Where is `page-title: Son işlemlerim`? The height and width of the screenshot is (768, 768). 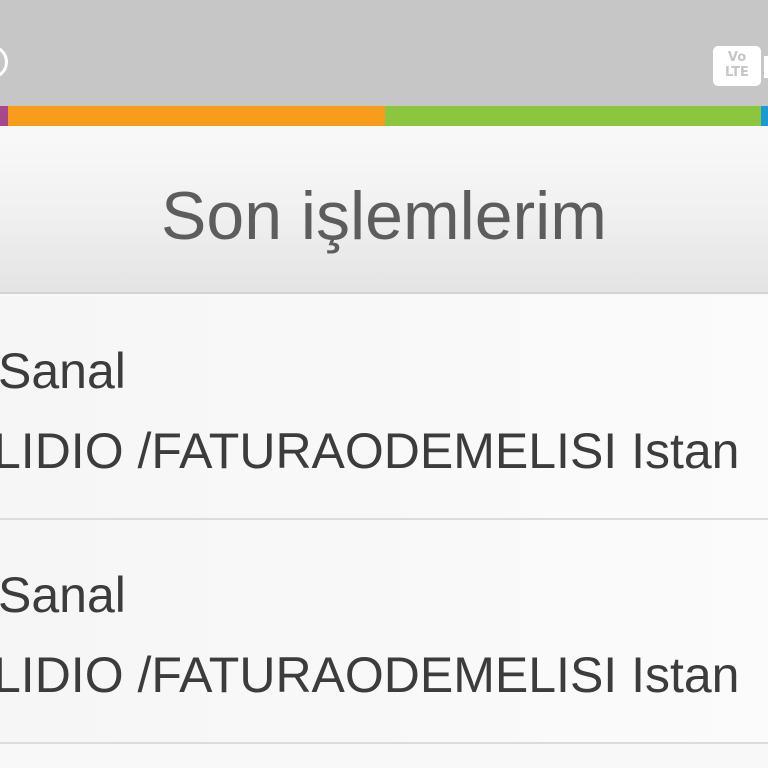 page-title: Son işlemlerim is located at coordinates (384, 216).